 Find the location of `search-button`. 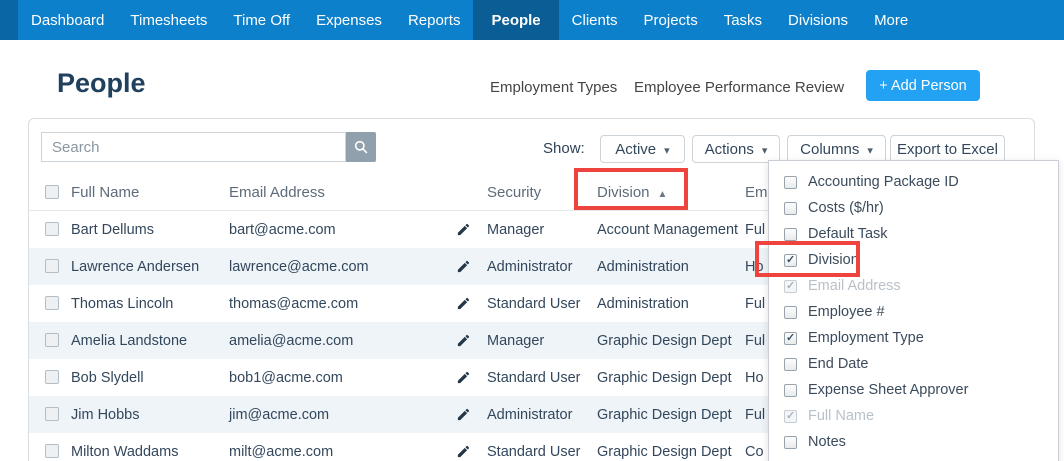

search-button is located at coordinates (361, 147).